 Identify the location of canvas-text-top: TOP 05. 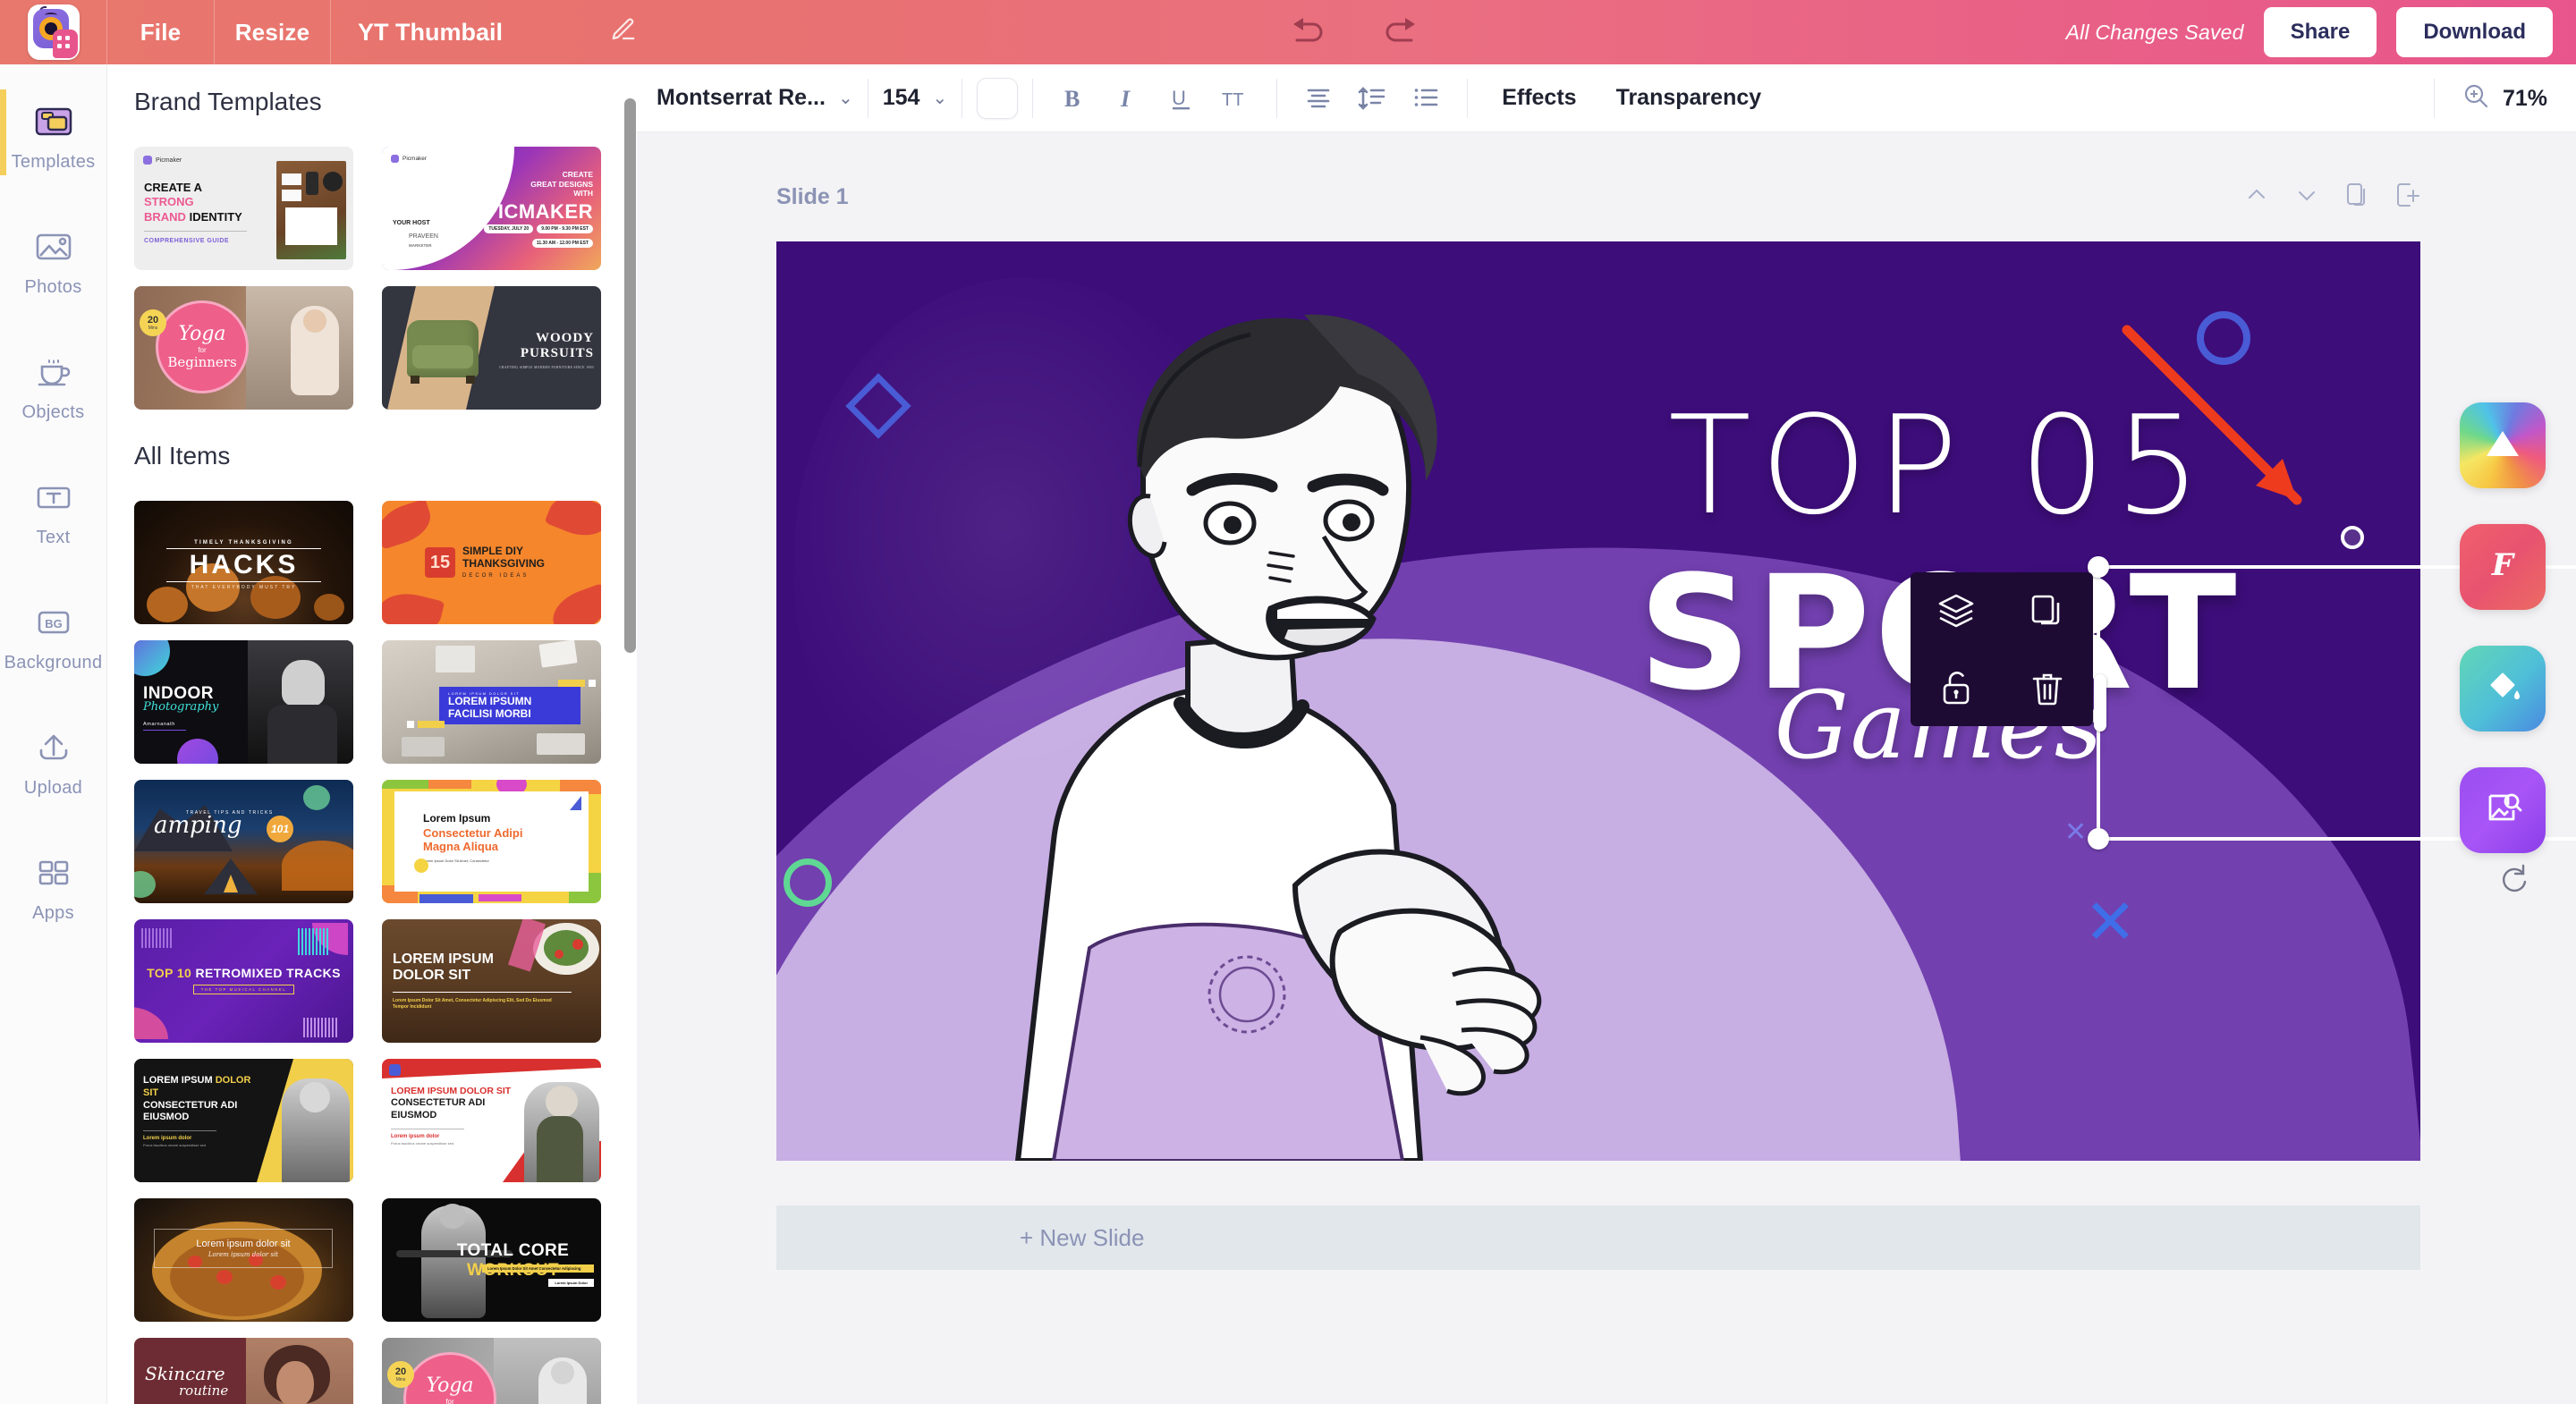
(1939, 466).